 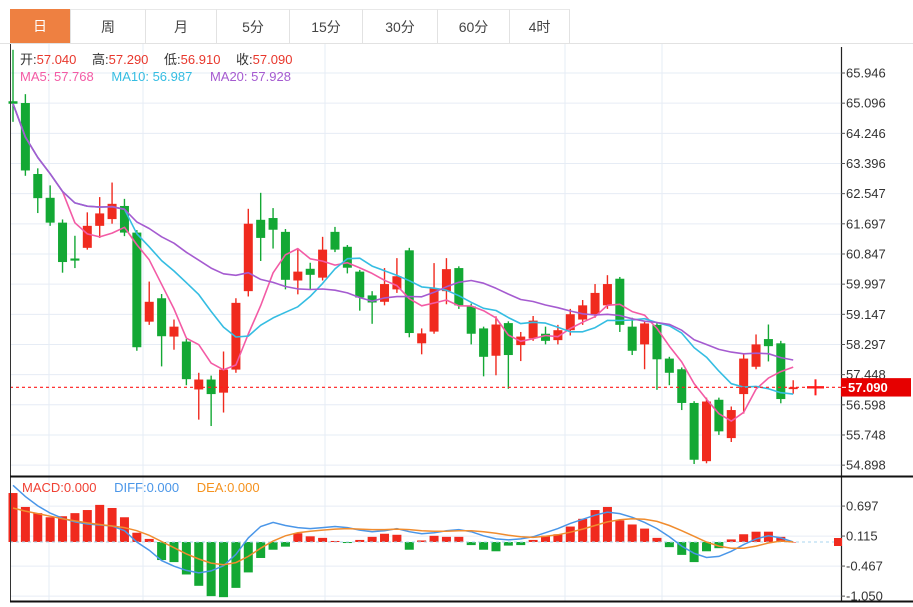 I want to click on tab-day-label: 日, so click(x=40, y=26).